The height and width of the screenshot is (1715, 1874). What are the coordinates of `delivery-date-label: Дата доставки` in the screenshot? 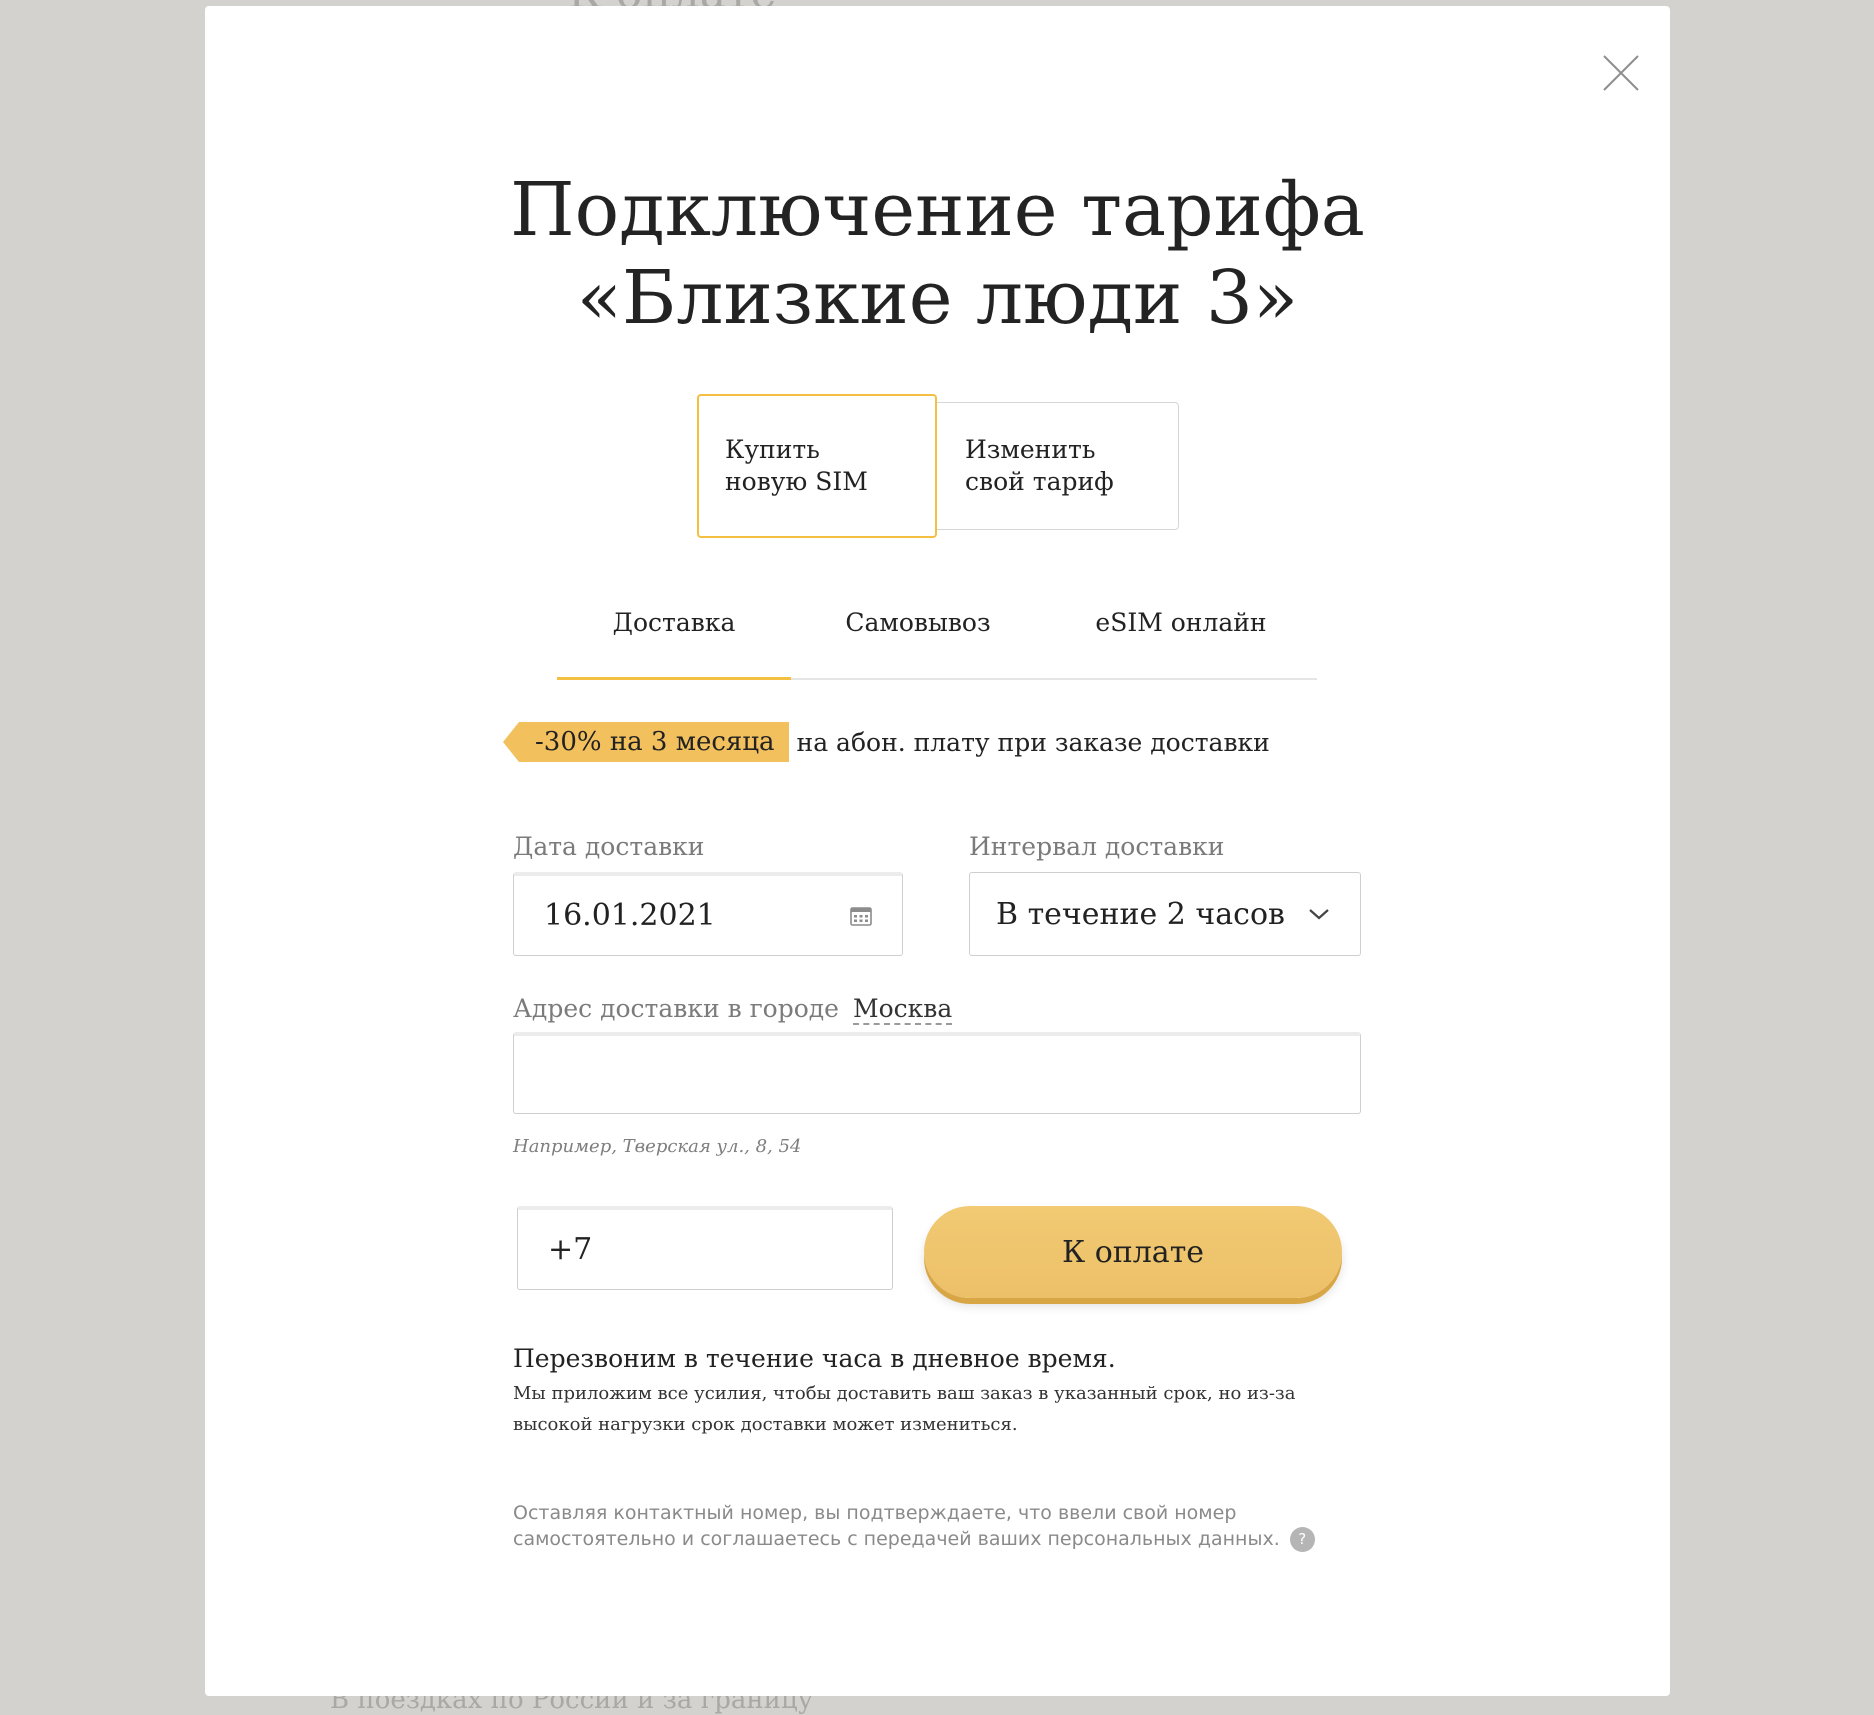 It's located at (609, 846).